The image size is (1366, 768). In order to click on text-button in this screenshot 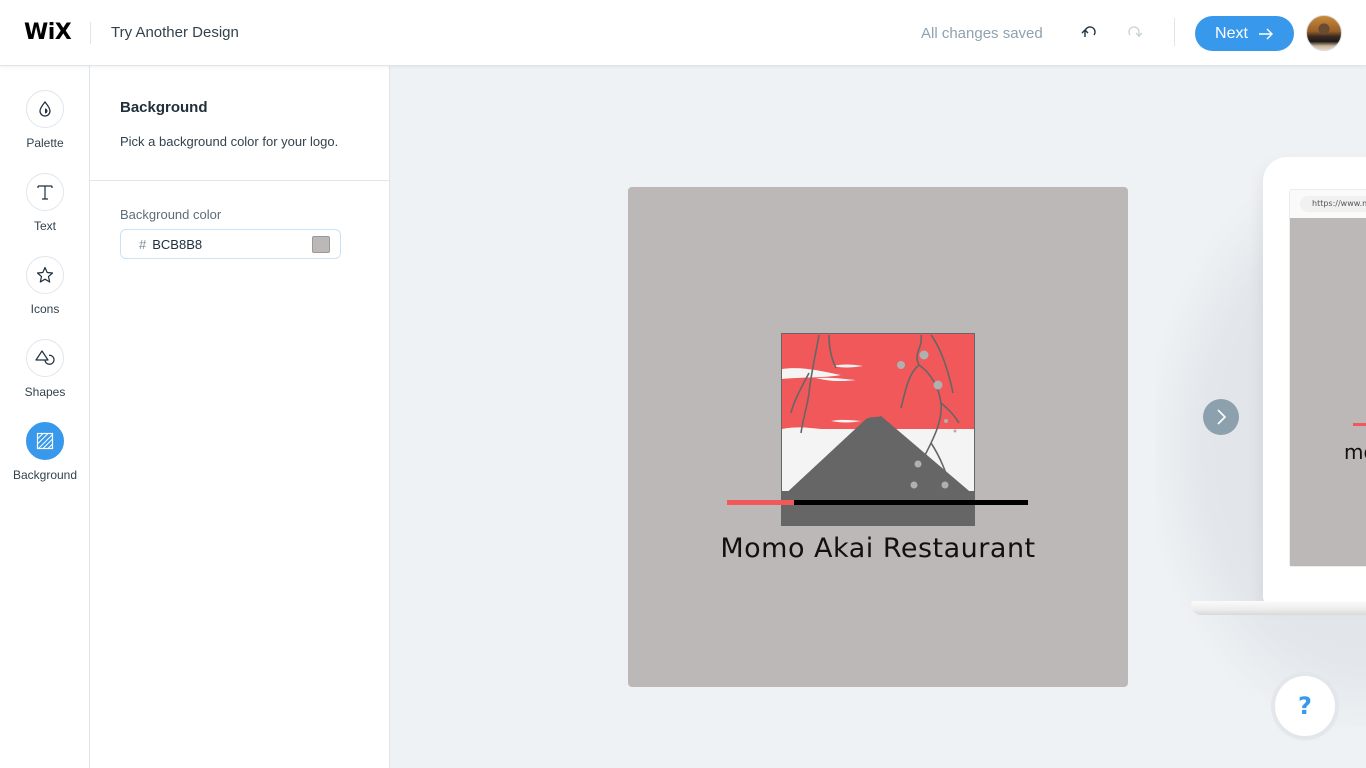, I will do `click(45, 192)`.